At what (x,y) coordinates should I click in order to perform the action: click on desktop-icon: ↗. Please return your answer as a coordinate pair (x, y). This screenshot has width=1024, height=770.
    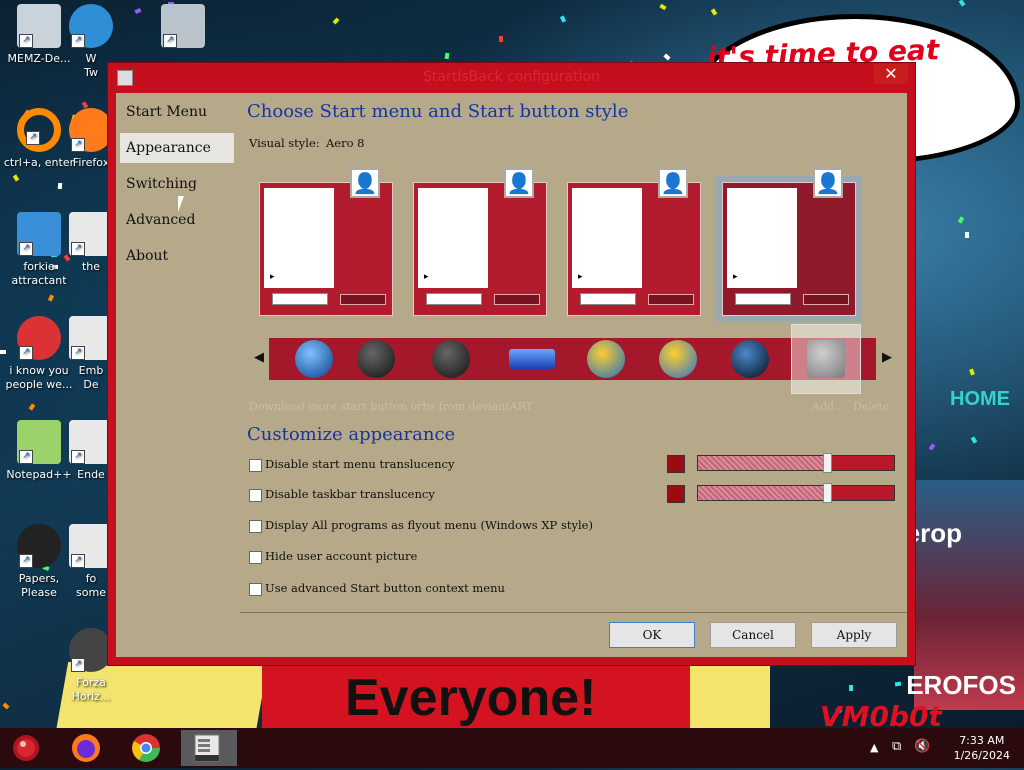
    Looking at the image, I should click on (183, 28).